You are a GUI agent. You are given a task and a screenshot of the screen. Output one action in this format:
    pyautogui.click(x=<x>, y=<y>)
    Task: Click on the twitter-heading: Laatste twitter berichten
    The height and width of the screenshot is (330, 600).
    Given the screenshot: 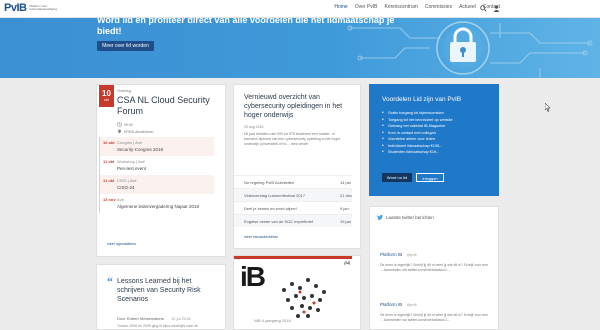 What is the action you would take?
    pyautogui.click(x=405, y=217)
    